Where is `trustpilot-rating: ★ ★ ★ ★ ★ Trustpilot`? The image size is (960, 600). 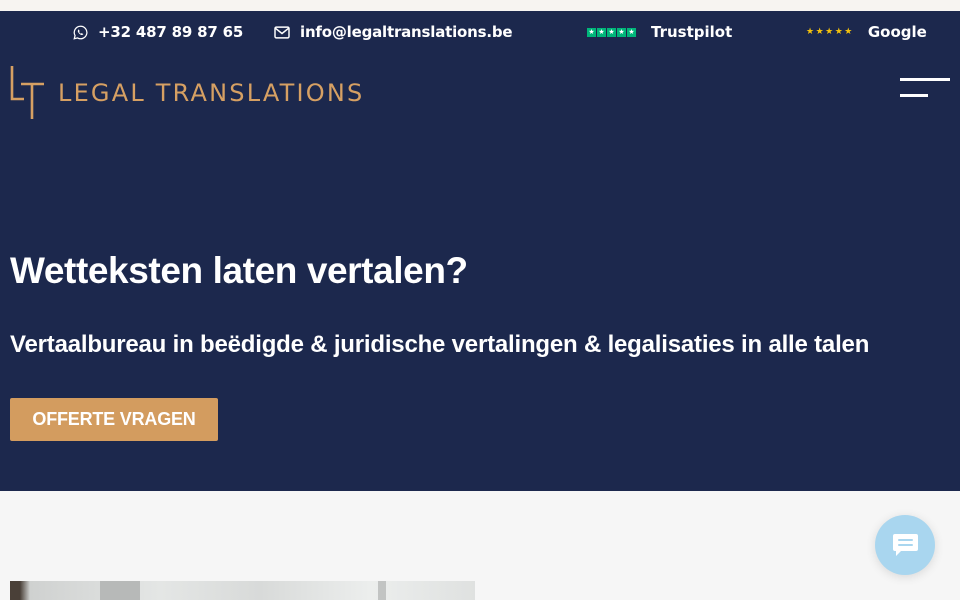 trustpilot-rating: ★ ★ ★ ★ ★ Trustpilot is located at coordinates (659, 32).